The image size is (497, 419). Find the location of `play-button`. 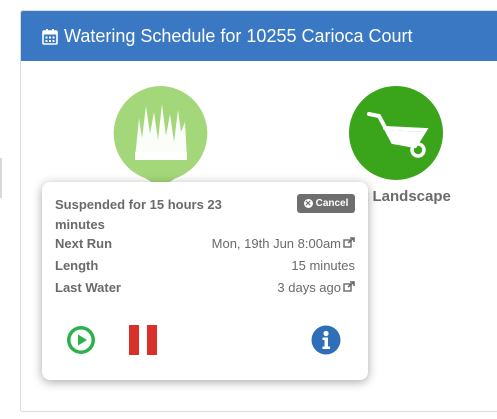

play-button is located at coordinates (81, 340).